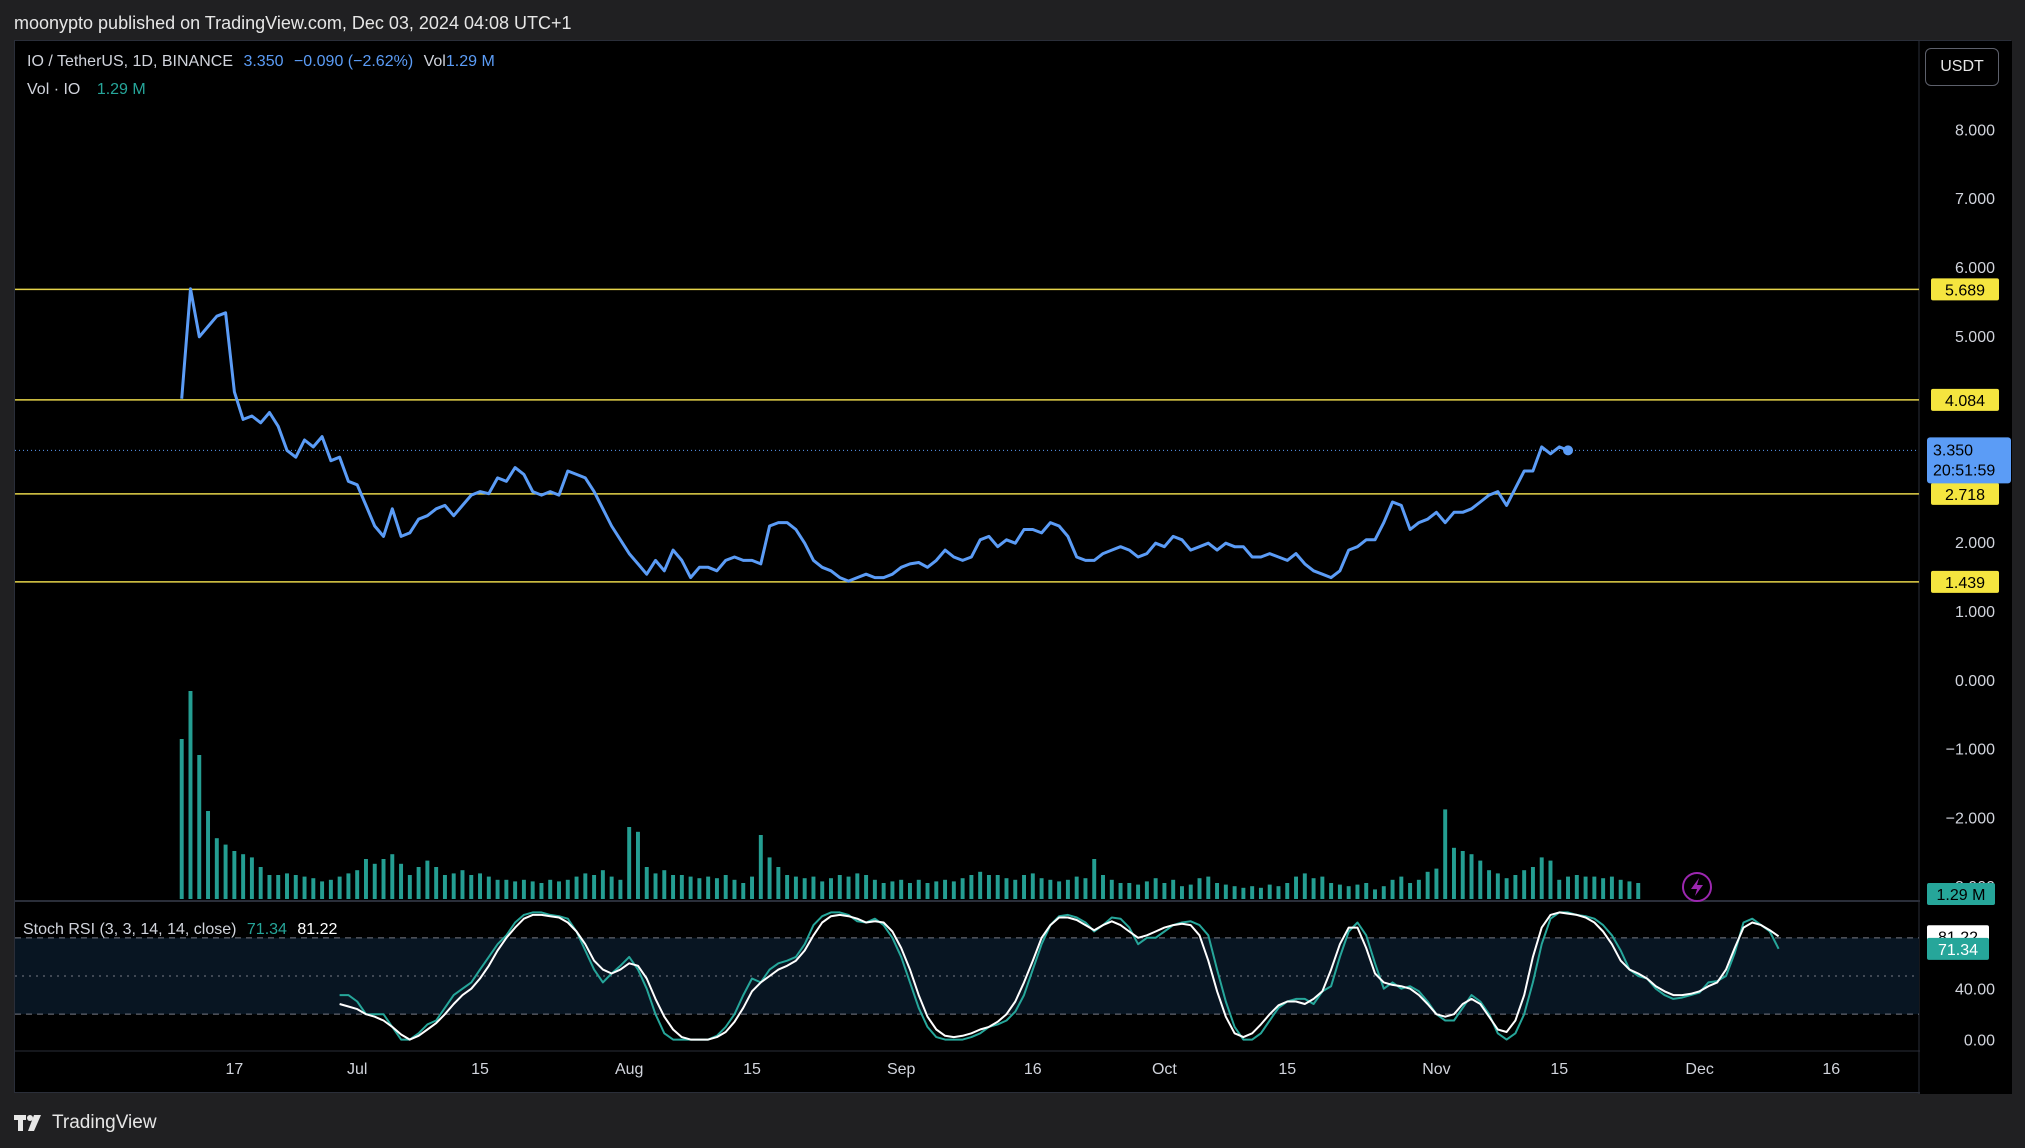 Image resolution: width=2025 pixels, height=1148 pixels. What do you see at coordinates (1979, 1041) in the screenshot?
I see `stoch-tick-label: 0.00` at bounding box center [1979, 1041].